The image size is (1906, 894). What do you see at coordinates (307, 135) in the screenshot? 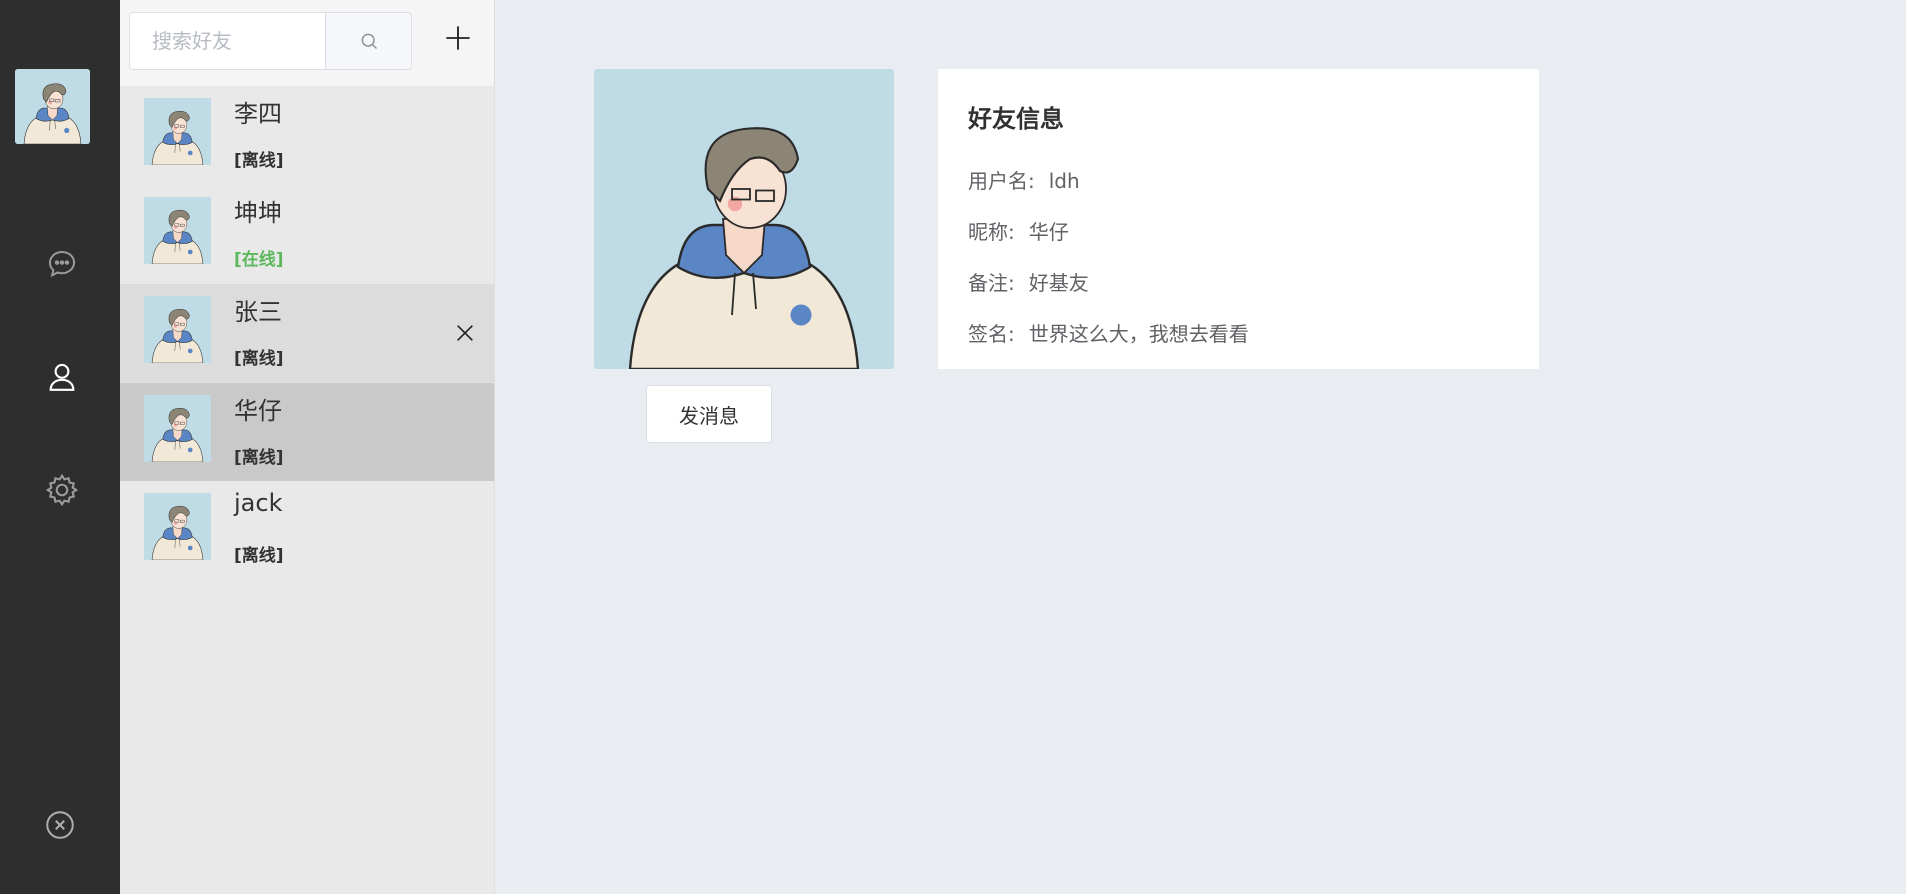
I see `friend-item: 李四 [离线]` at bounding box center [307, 135].